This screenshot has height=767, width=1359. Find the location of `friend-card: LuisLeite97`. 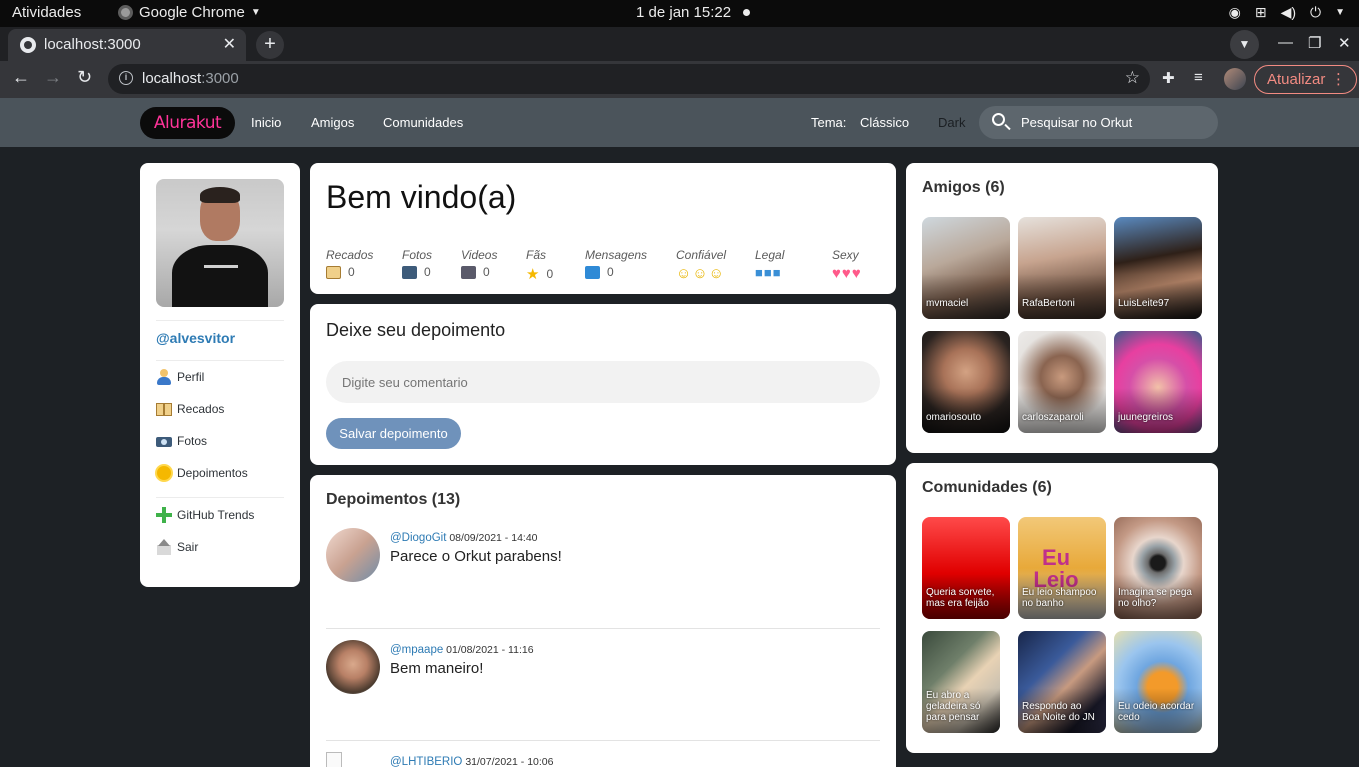

friend-card: LuisLeite97 is located at coordinates (1158, 268).